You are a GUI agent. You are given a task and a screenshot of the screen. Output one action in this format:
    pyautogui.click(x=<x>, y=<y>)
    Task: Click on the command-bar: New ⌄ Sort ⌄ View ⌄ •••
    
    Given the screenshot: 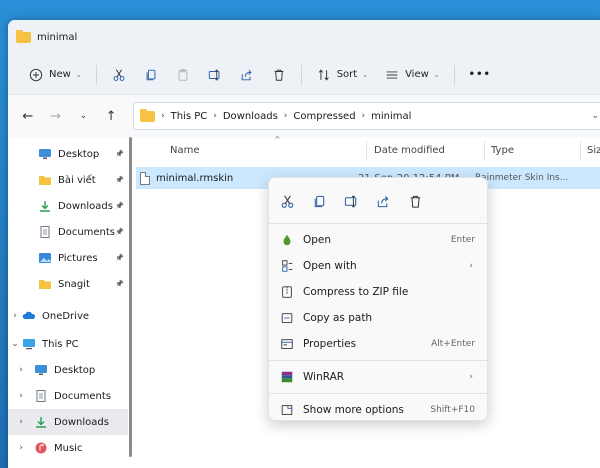 What is the action you would take?
    pyautogui.click(x=304, y=75)
    